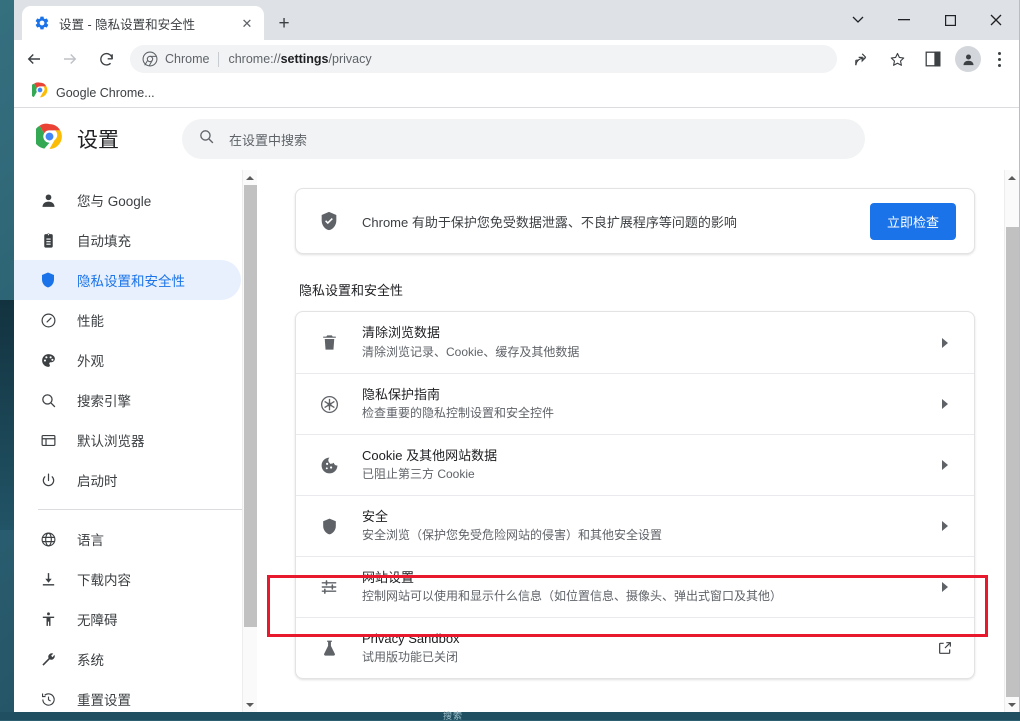 The height and width of the screenshot is (721, 1020). What do you see at coordinates (861, 59) in the screenshot?
I see `share-icon` at bounding box center [861, 59].